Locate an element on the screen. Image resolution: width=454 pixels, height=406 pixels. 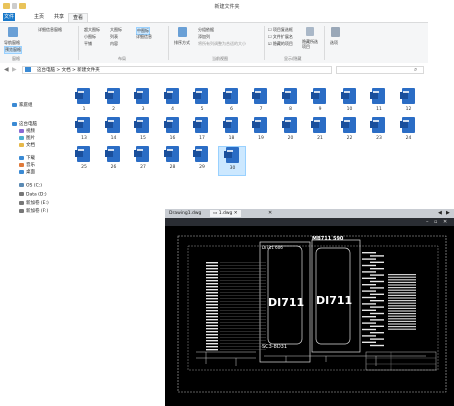
file-item: 17 is located at coordinates (202, 132).